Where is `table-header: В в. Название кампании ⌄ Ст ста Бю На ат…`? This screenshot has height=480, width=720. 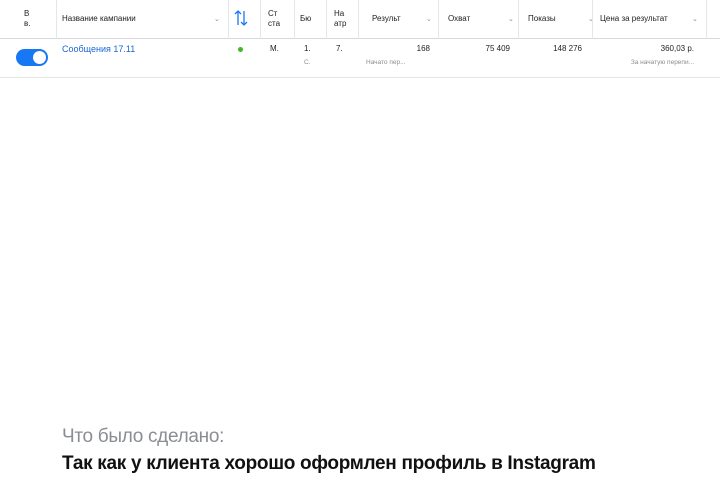 table-header: В в. Название кампании ⌄ Ст ста Бю На ат… is located at coordinates (360, 19).